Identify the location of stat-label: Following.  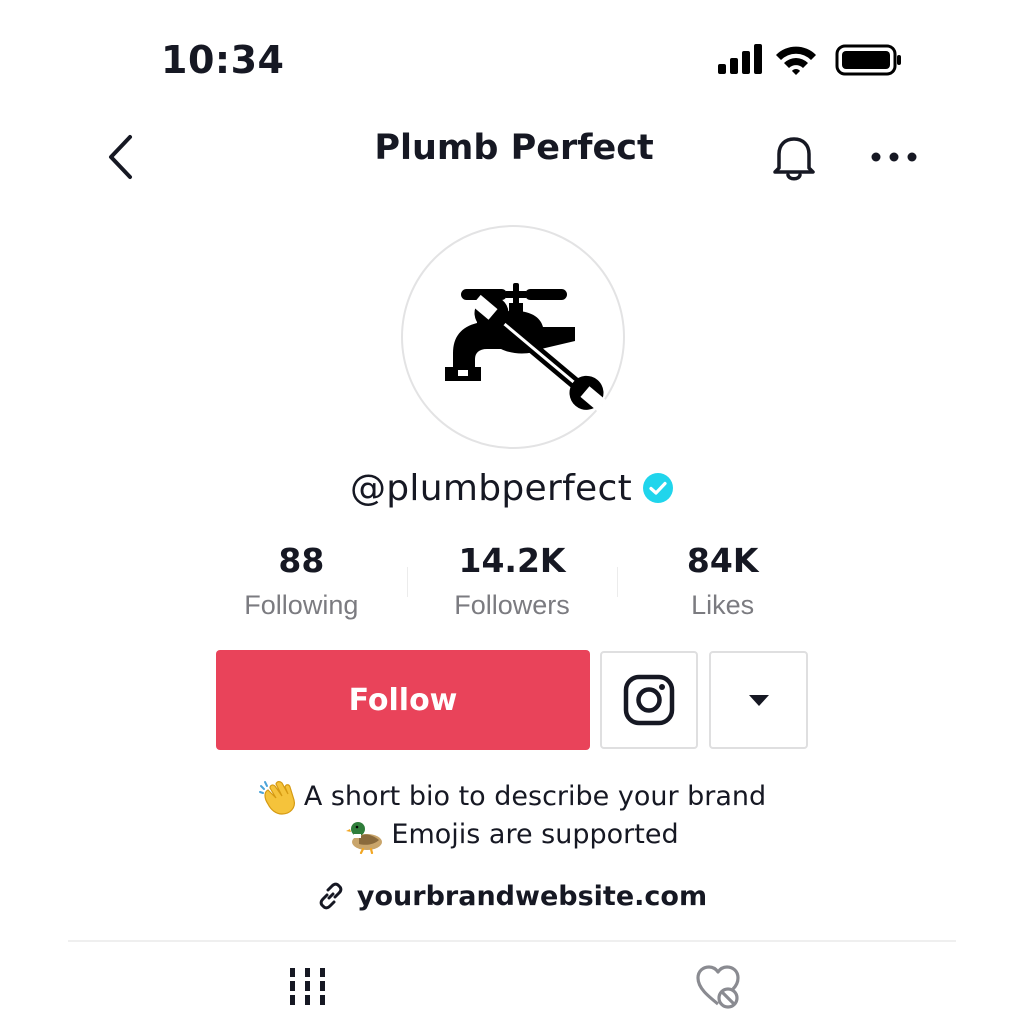
(301, 605).